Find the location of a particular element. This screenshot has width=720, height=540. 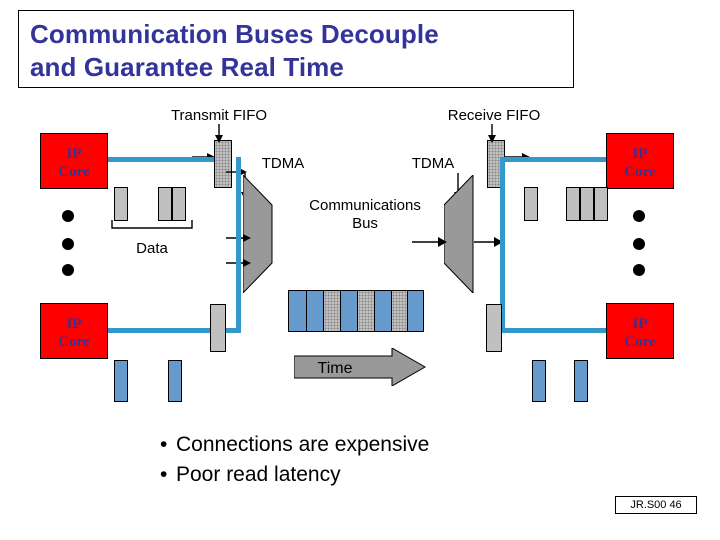

communications-bus-label: Communications Bus is located at coordinates (365, 215).